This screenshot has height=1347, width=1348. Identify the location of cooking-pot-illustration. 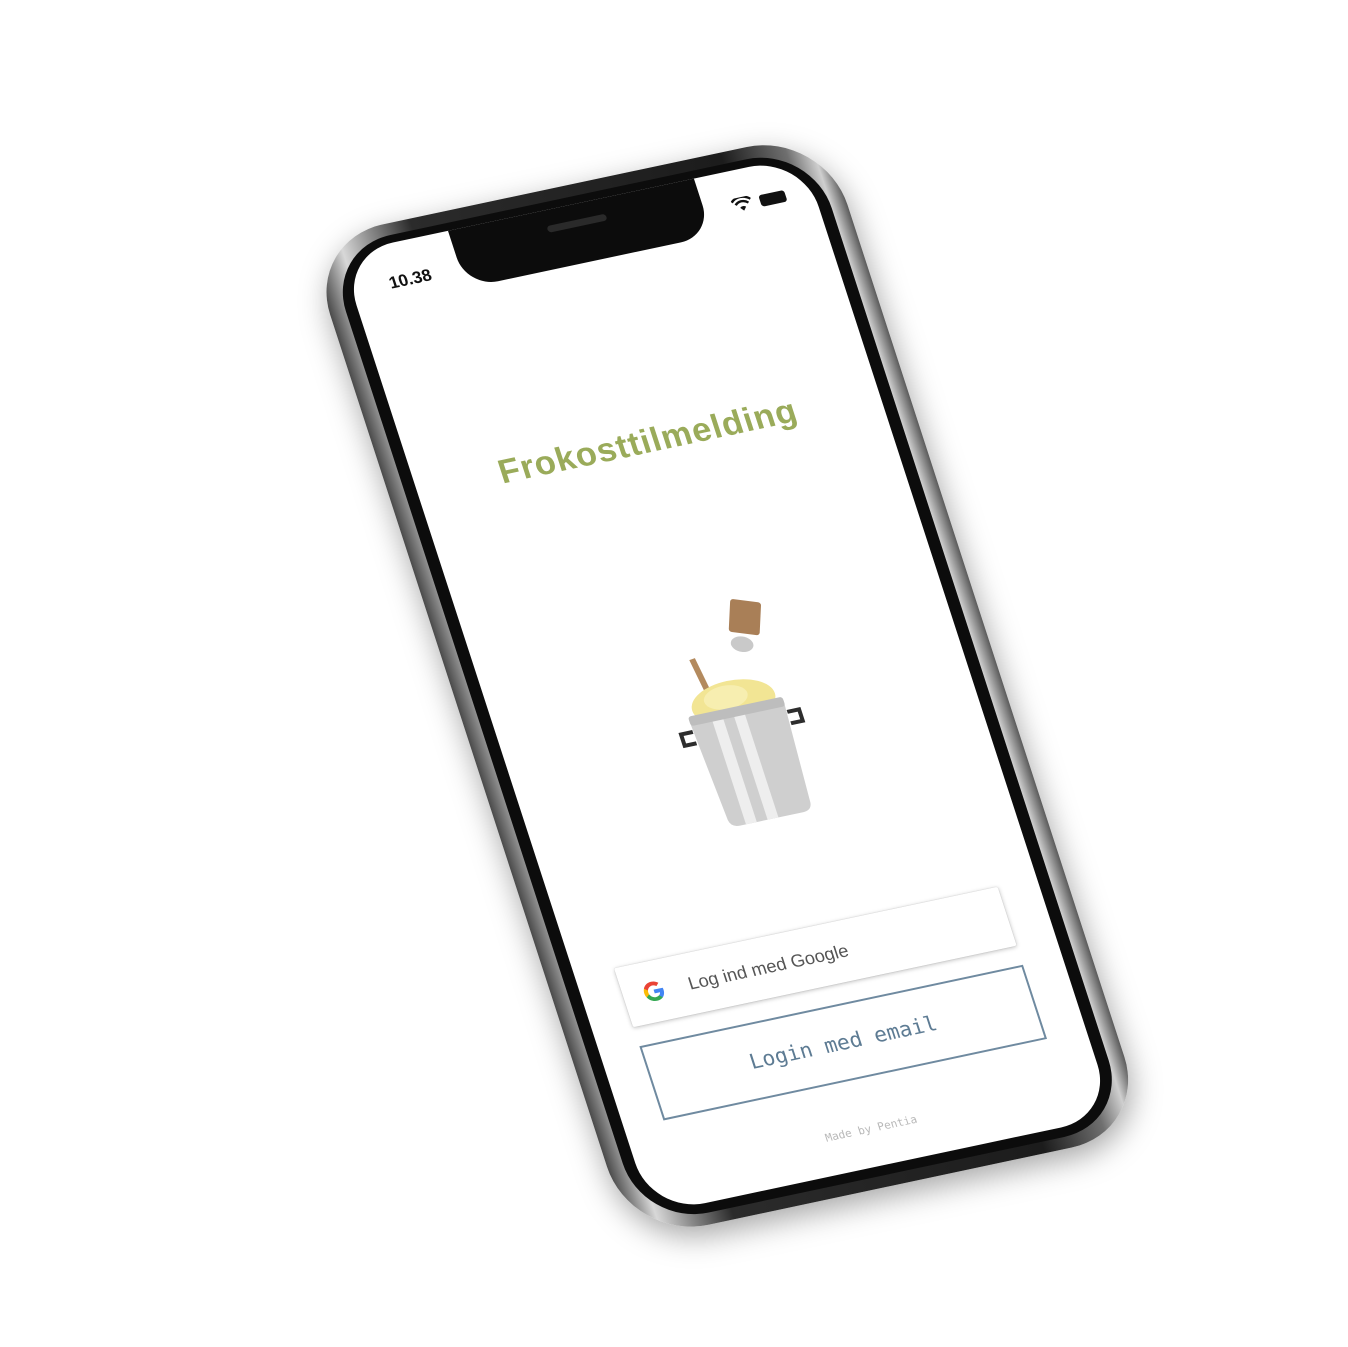
(737, 718).